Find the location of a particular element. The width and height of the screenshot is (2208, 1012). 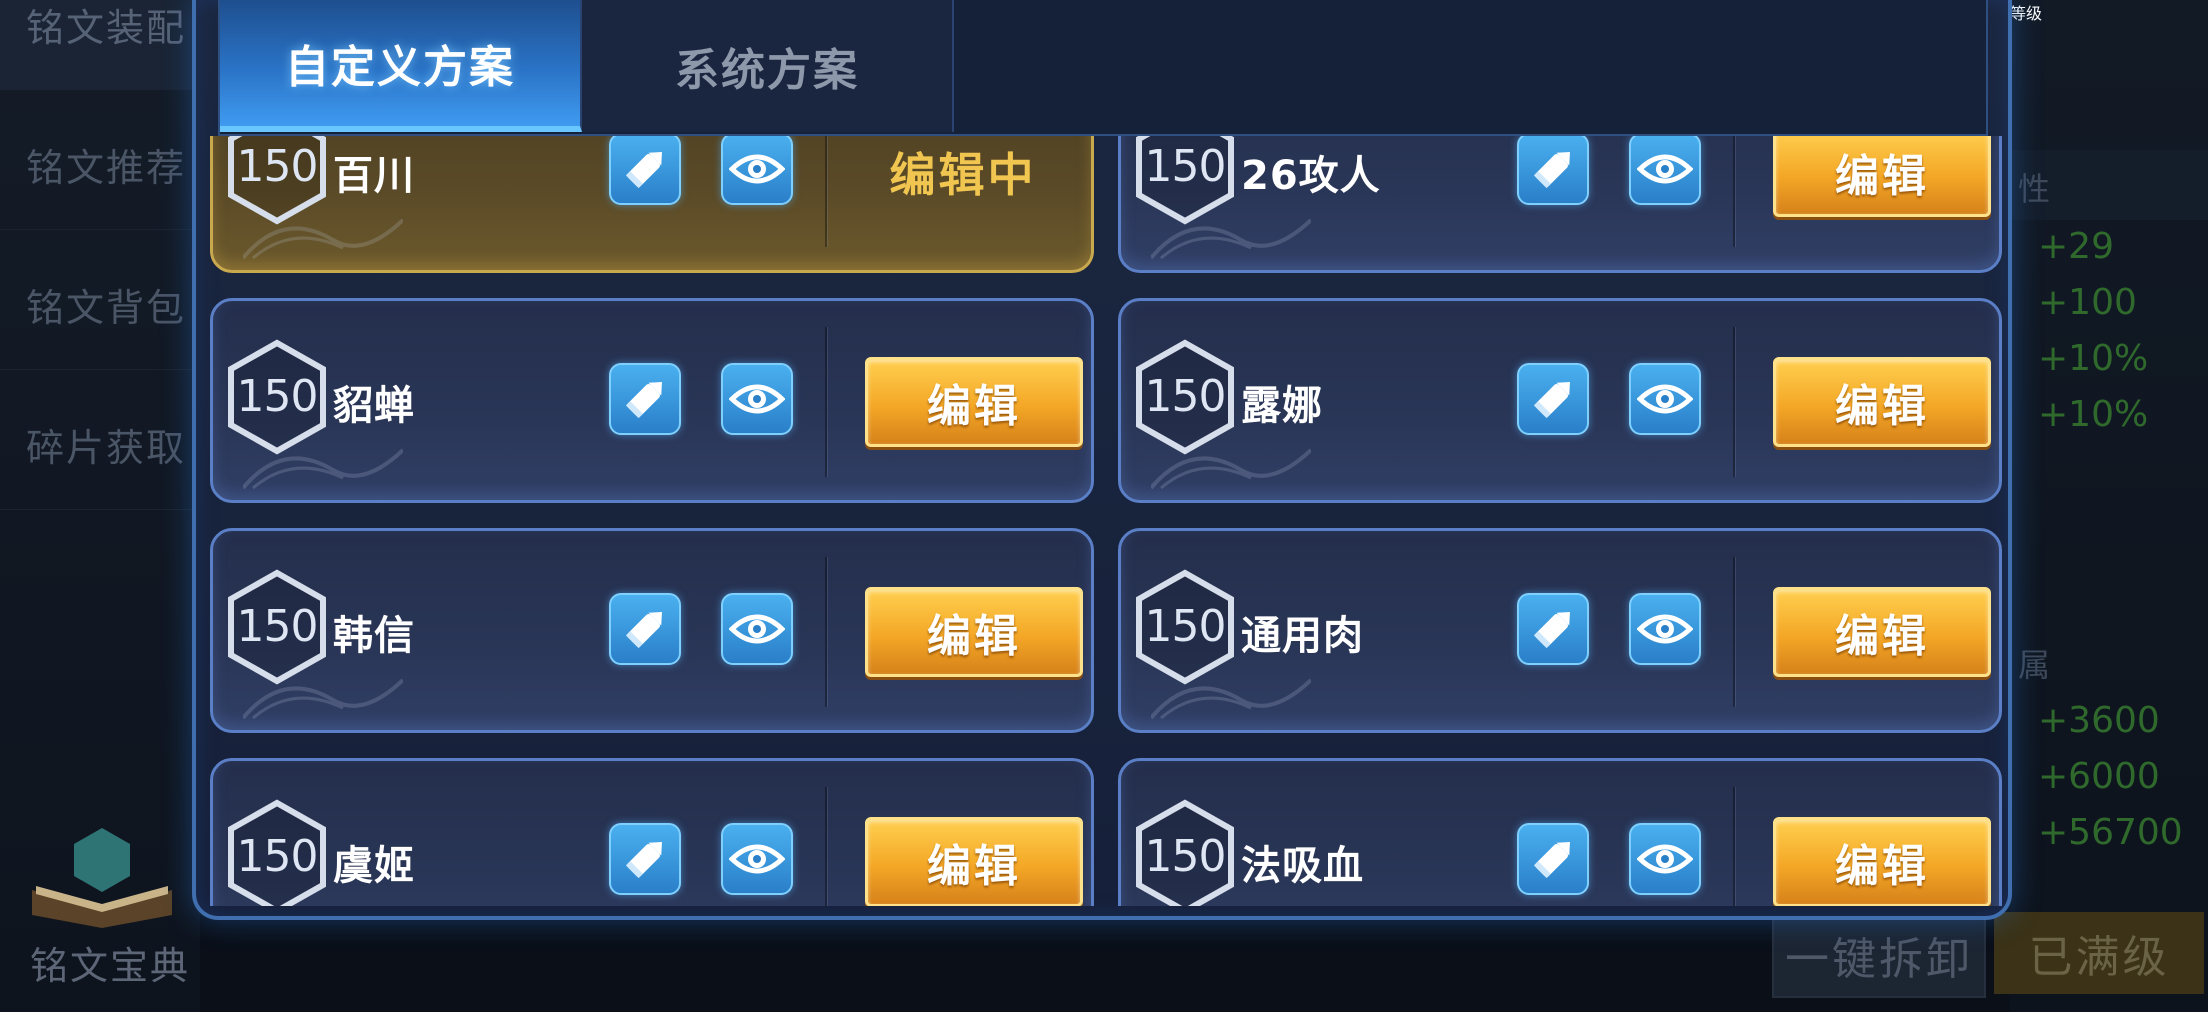

scheme-name: 貂蝉 is located at coordinates (374, 406).